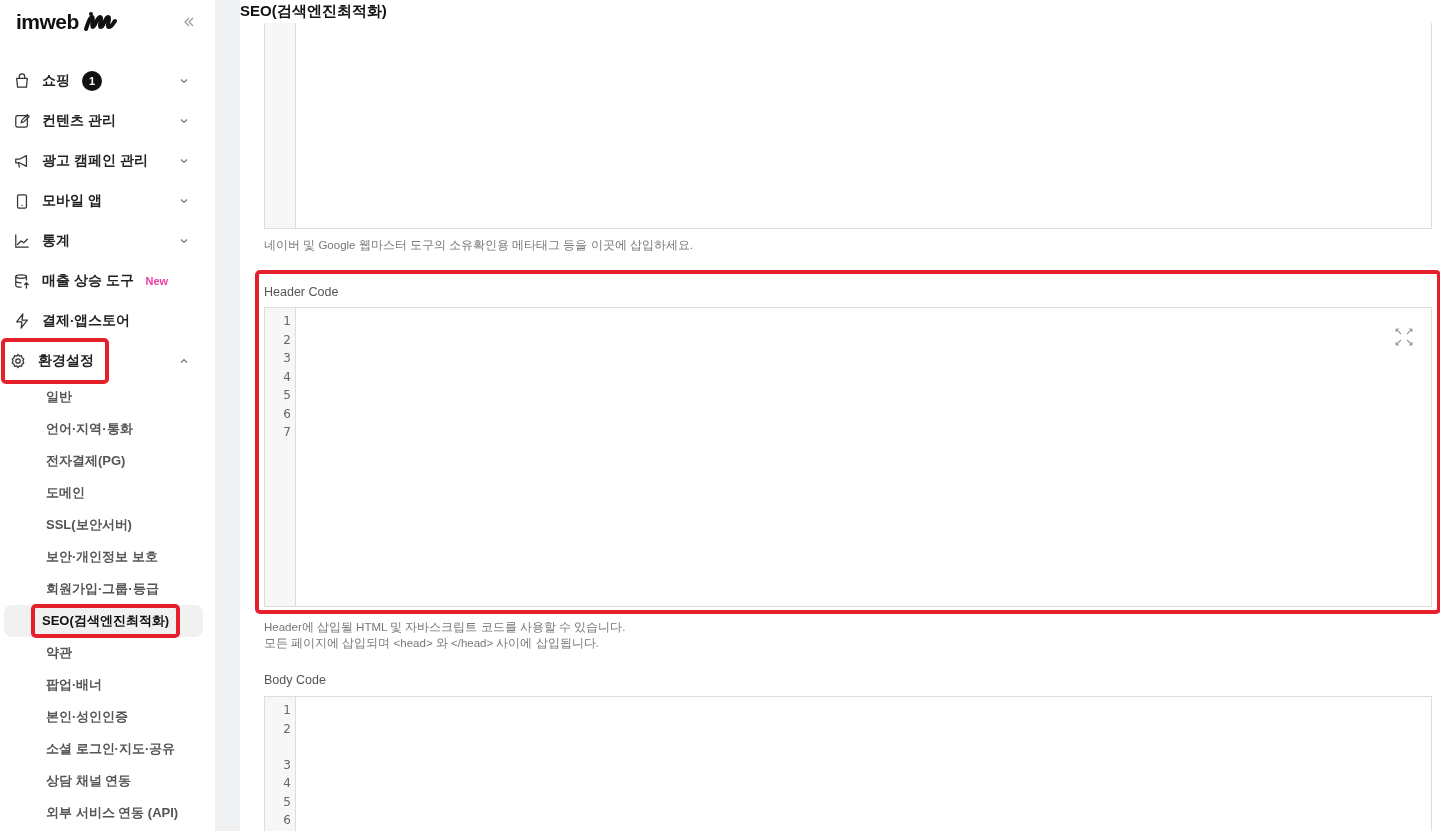 The height and width of the screenshot is (831, 1440). What do you see at coordinates (479, 245) in the screenshot?
I see `help-text: 네이버 및 Google 웹마스터 도구의 소유확인용 메타태그 등을 이곳에 삽입하세요.` at bounding box center [479, 245].